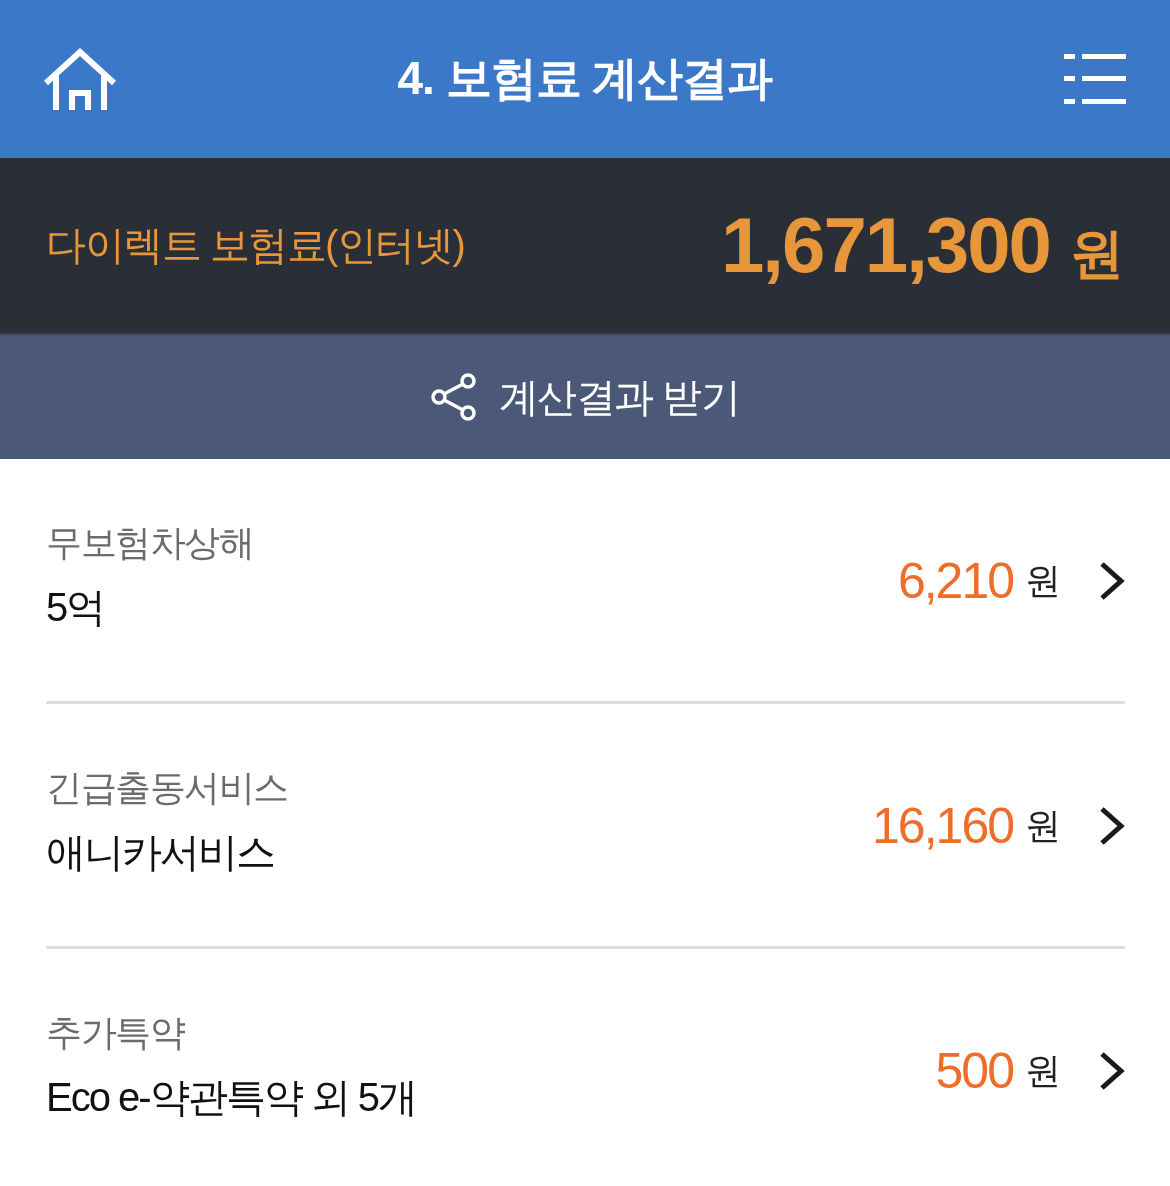 The width and height of the screenshot is (1170, 1186). Describe the element at coordinates (255, 245) in the screenshot. I see `premium-label: 다이렉트 보험료(인터넷)` at that location.